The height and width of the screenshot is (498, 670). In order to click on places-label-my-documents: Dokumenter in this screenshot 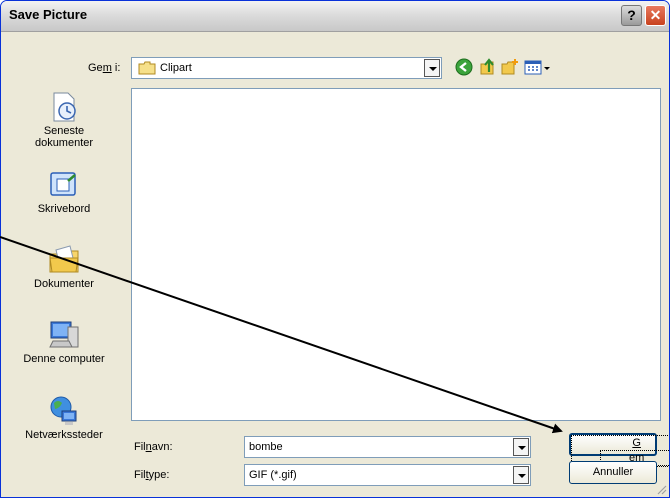, I will do `click(64, 284)`.